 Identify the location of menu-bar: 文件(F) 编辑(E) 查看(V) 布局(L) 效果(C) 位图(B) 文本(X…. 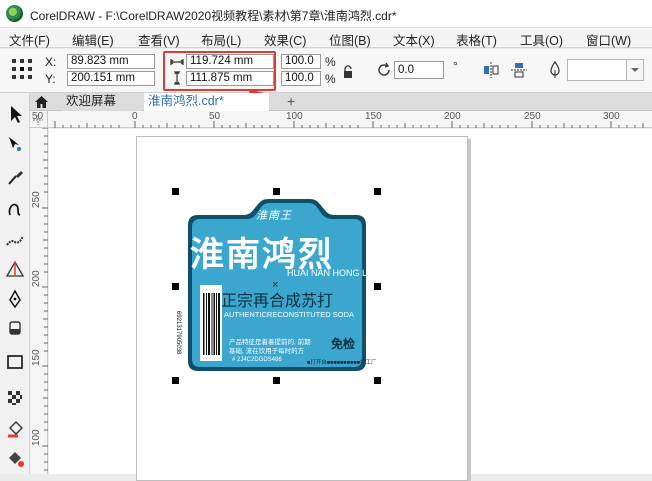
(326, 38).